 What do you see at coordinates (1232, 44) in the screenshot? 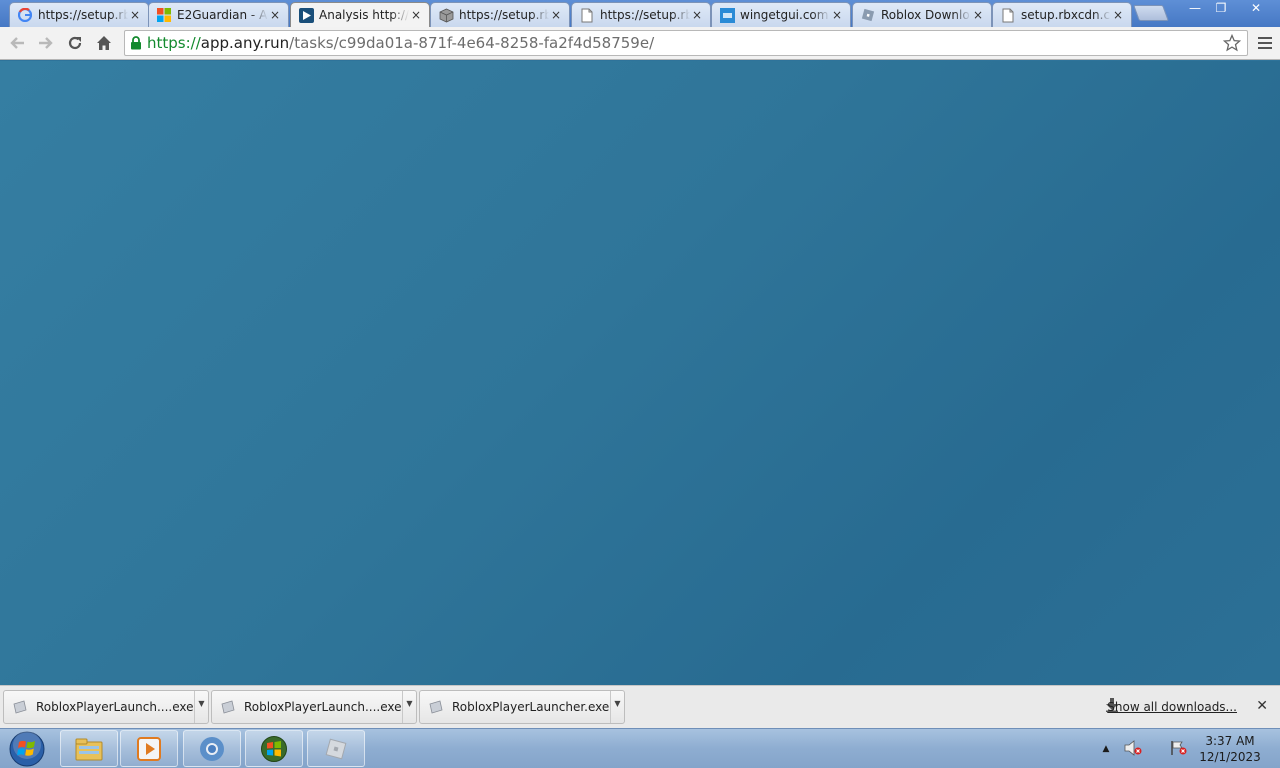
I see `bookmark-star-icon` at bounding box center [1232, 44].